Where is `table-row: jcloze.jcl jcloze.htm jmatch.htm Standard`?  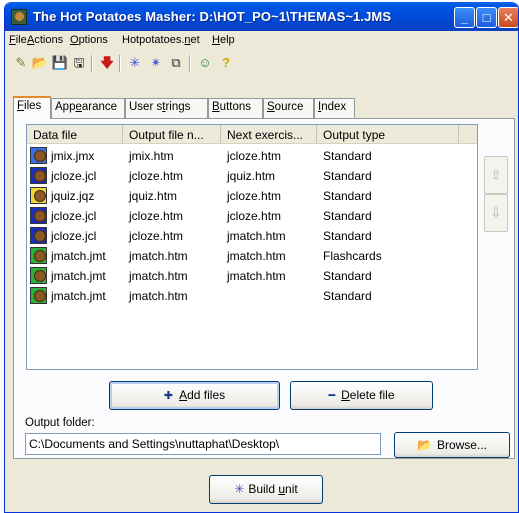 table-row: jcloze.jcl jcloze.htm jmatch.htm Standard is located at coordinates (252, 236).